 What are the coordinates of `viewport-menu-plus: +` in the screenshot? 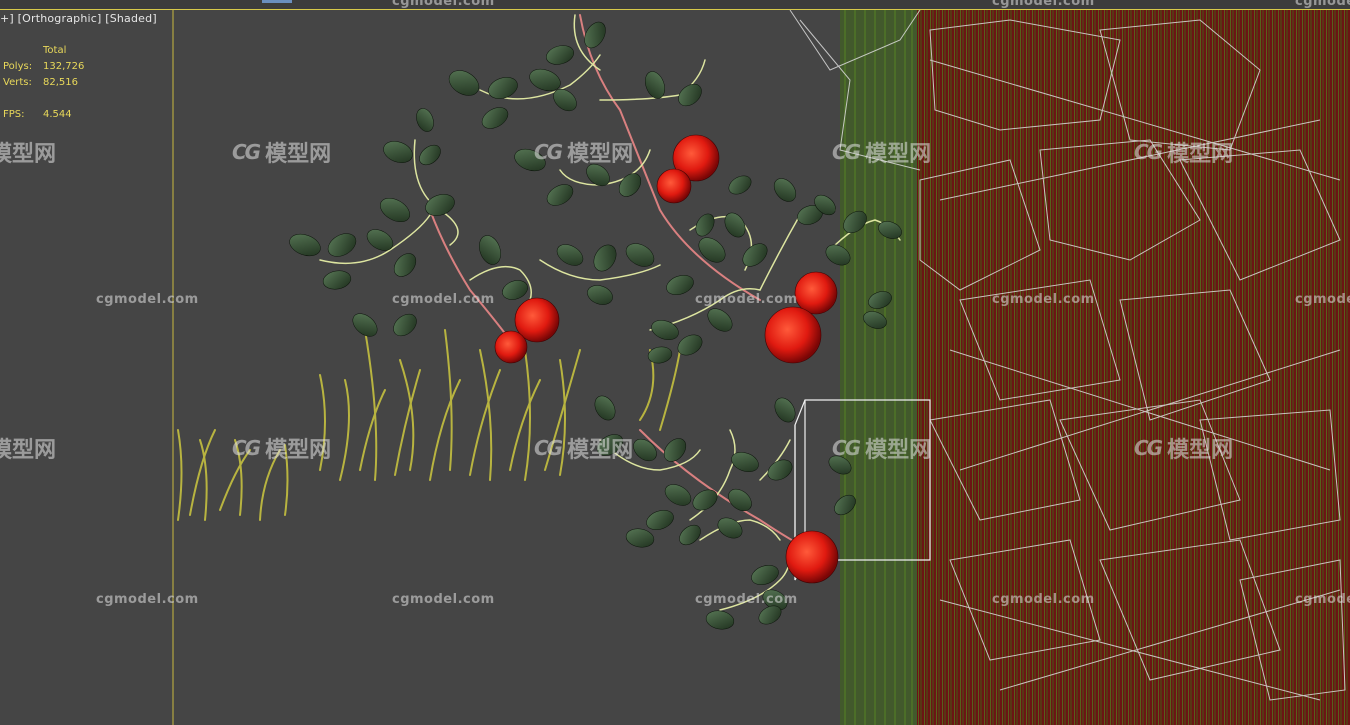 It's located at (4, 18).